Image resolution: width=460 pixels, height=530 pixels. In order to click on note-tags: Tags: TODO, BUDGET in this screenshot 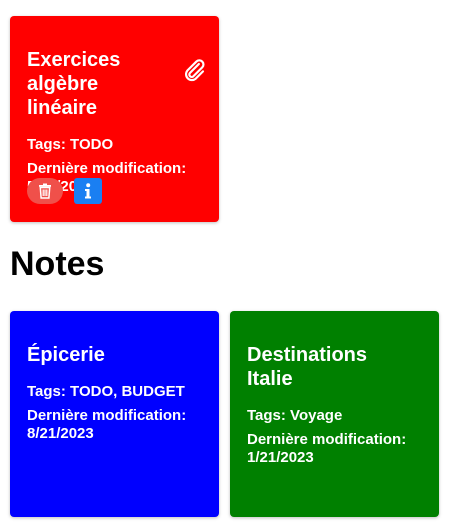, I will do `click(106, 391)`.